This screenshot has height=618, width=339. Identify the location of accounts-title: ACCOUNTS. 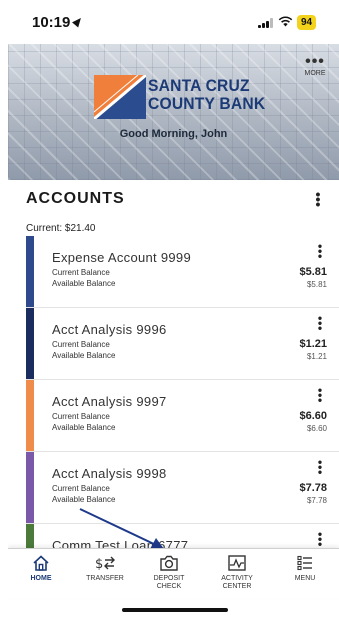
(75, 198).